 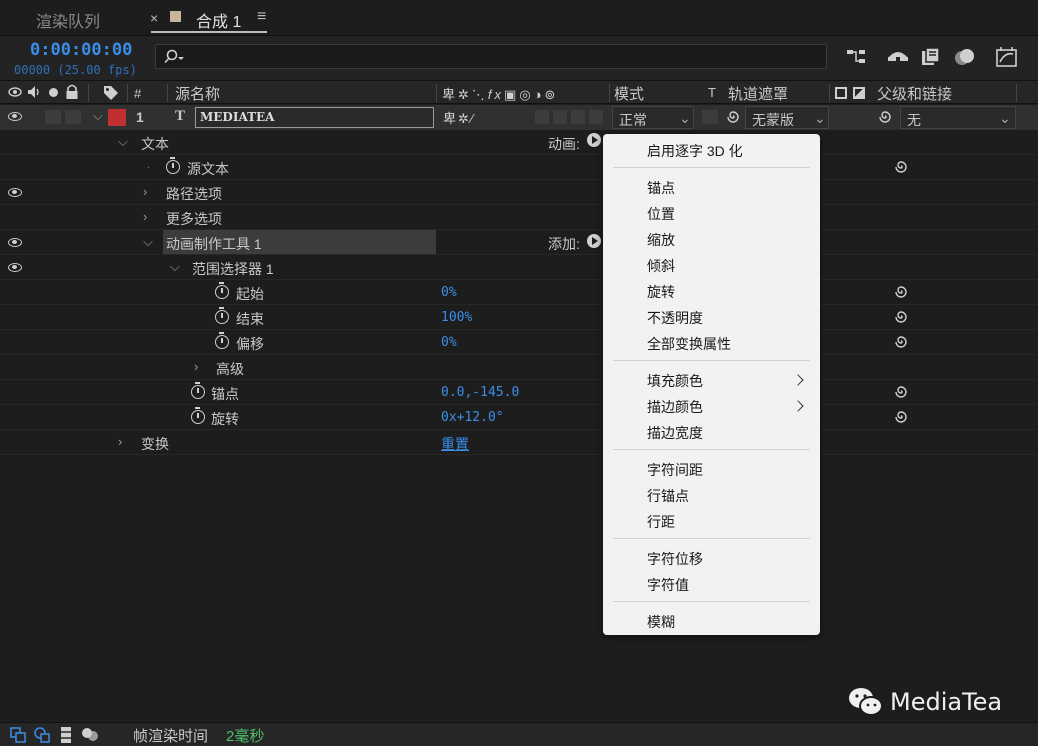 What do you see at coordinates (675, 559) in the screenshot?
I see `menu-item-character-offset: 字符位移` at bounding box center [675, 559].